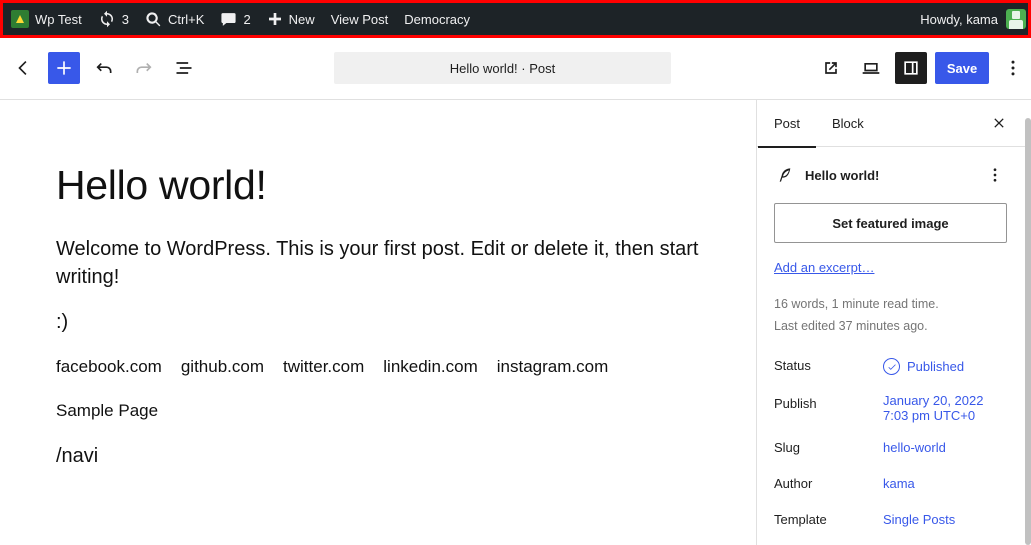  Describe the element at coordinates (77, 456) in the screenshot. I see `navi-block: /navi` at that location.